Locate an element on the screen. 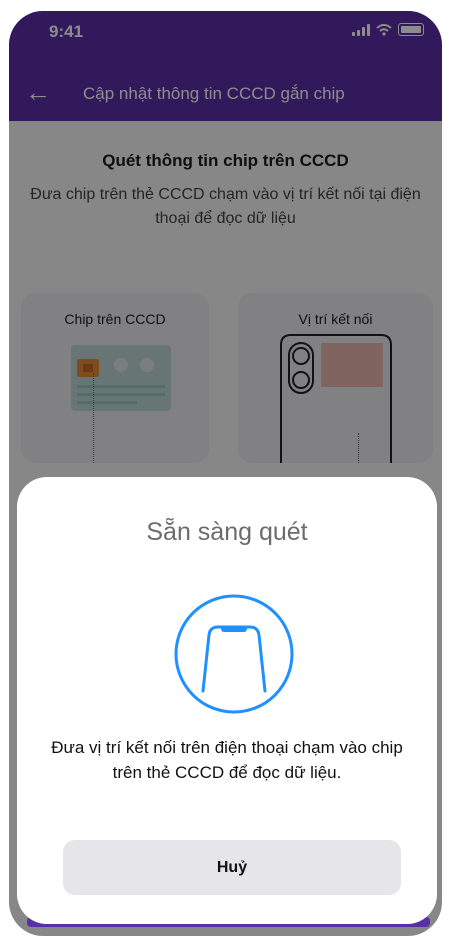 This screenshot has width=451, height=938. sheet-title: Sẵn sàng quét is located at coordinates (227, 532).